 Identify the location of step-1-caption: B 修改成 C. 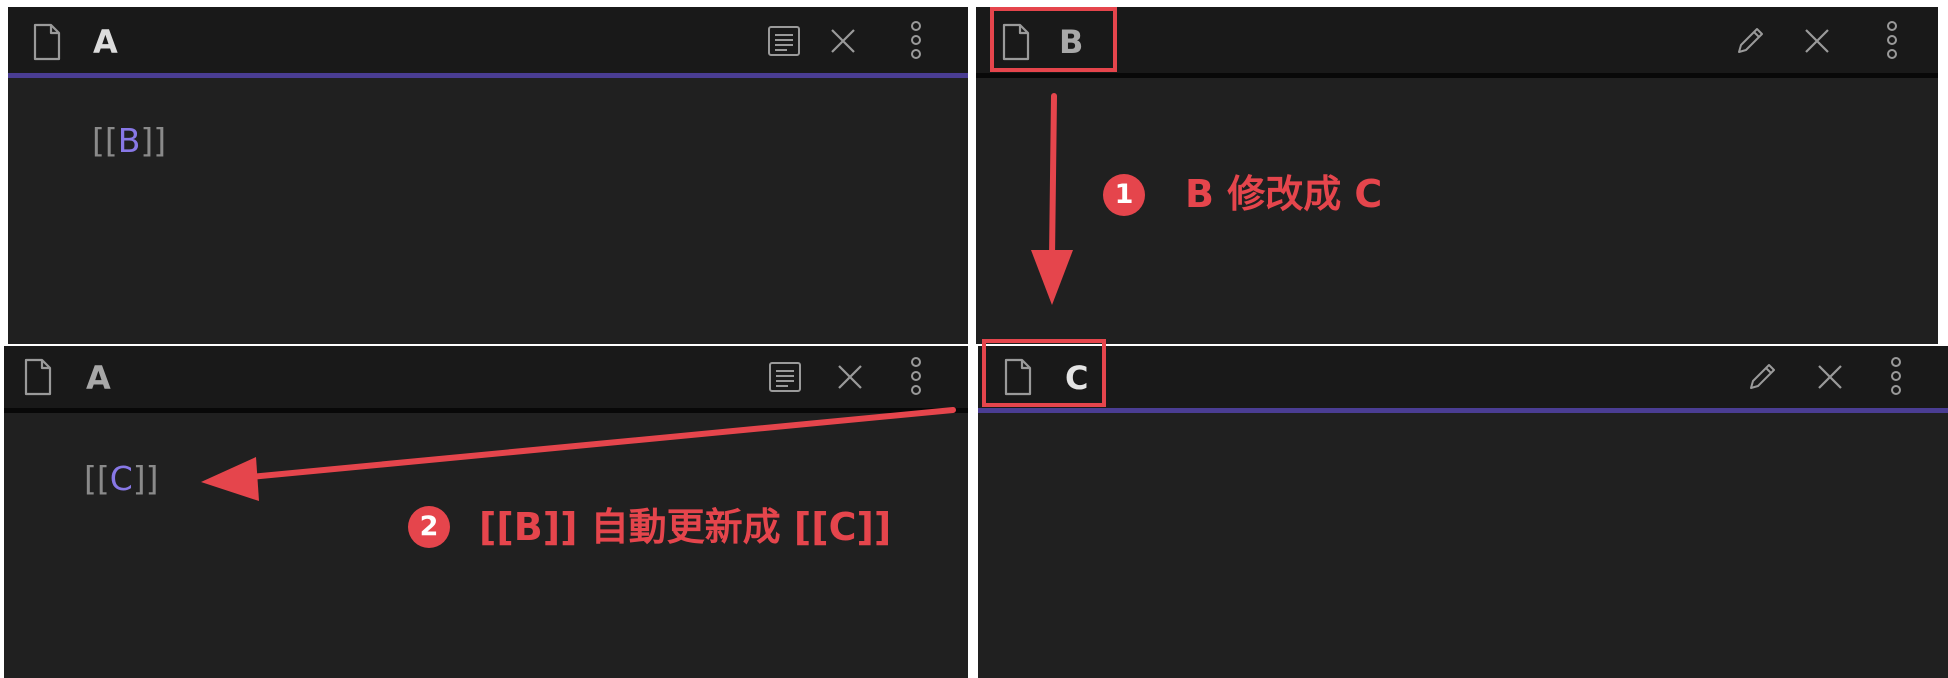
(1284, 194).